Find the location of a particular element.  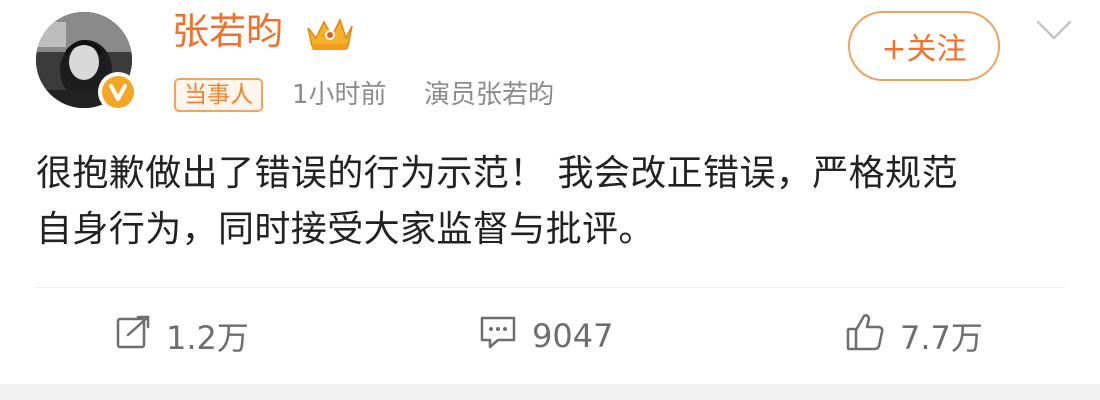

comment-icon is located at coordinates (505, 336).